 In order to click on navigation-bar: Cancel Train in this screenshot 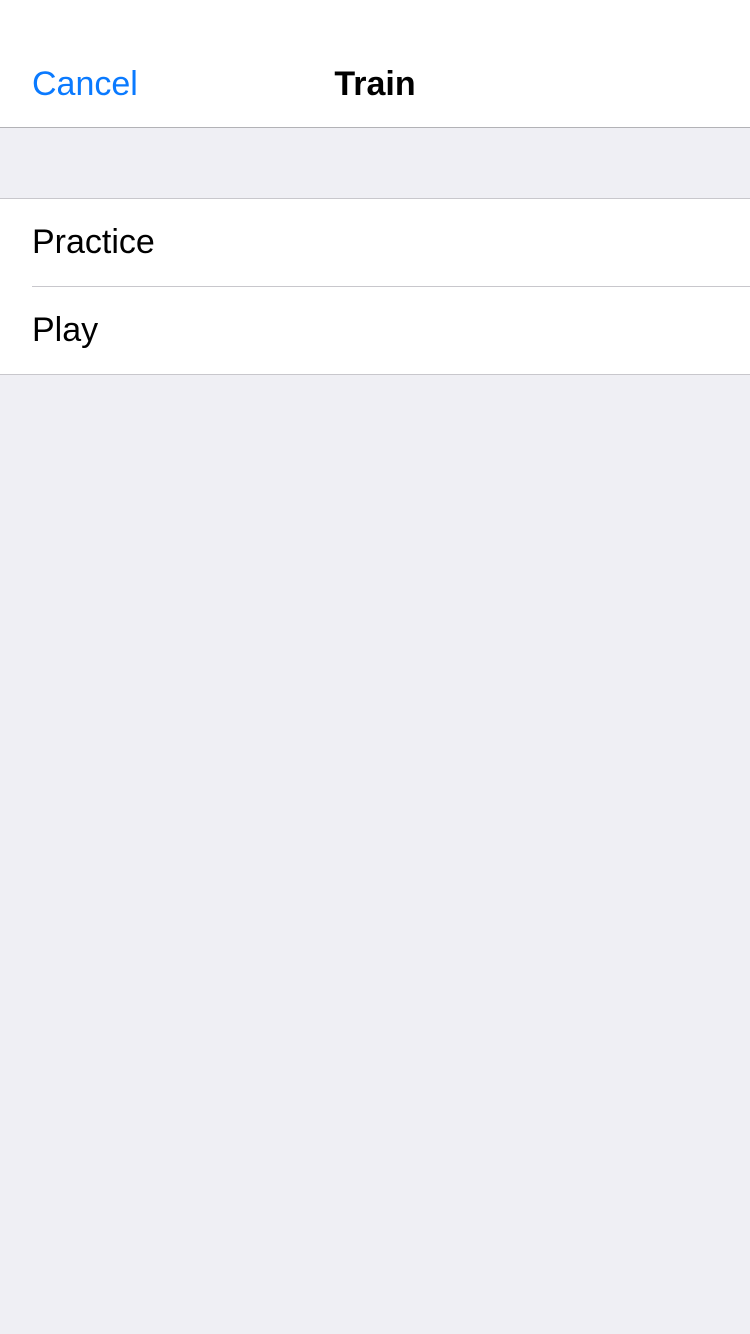, I will do `click(375, 64)`.